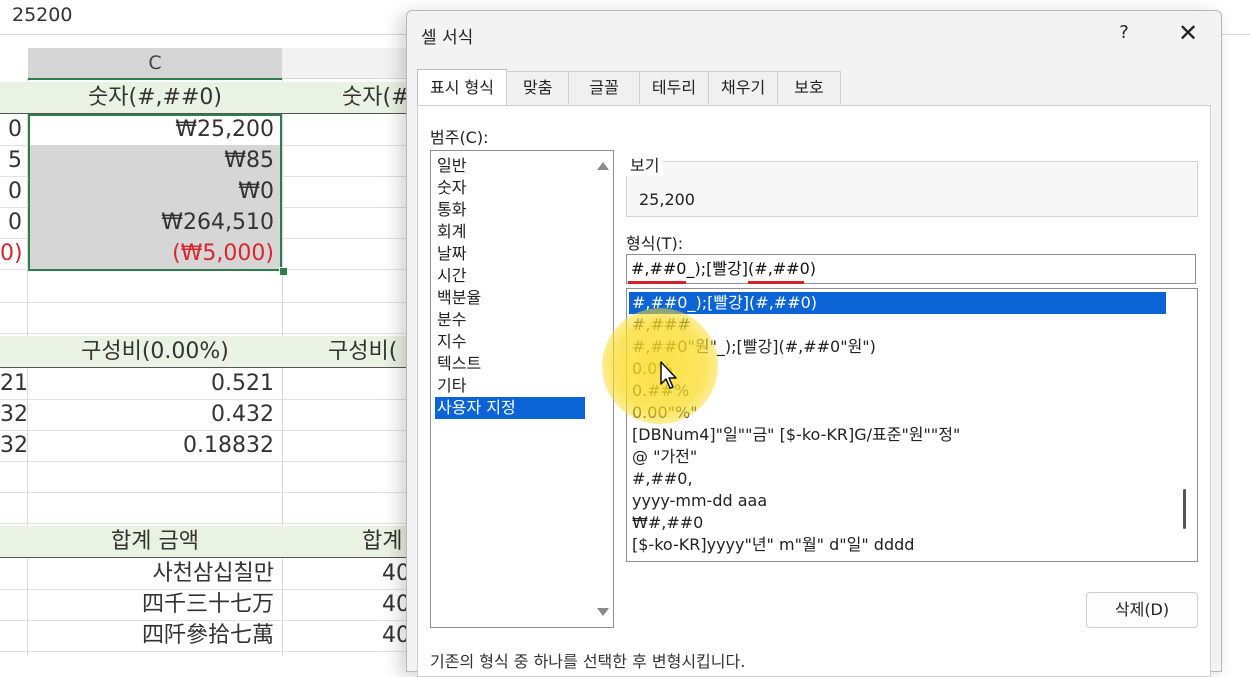 The width and height of the screenshot is (1250, 677). I want to click on table-row: 四阡參拾七萬 40, so click(205, 636).